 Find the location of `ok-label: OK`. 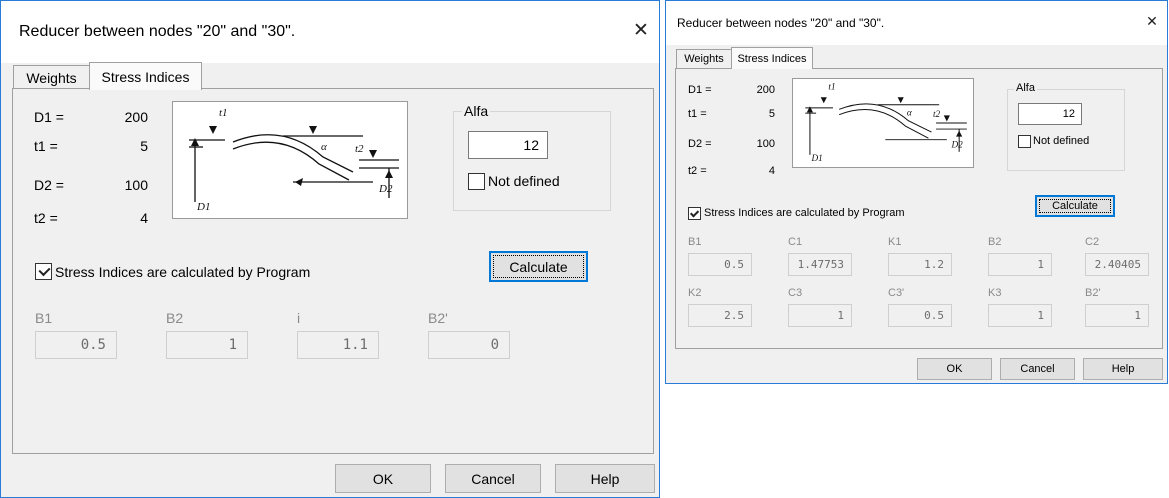

ok-label: OK is located at coordinates (954, 369).